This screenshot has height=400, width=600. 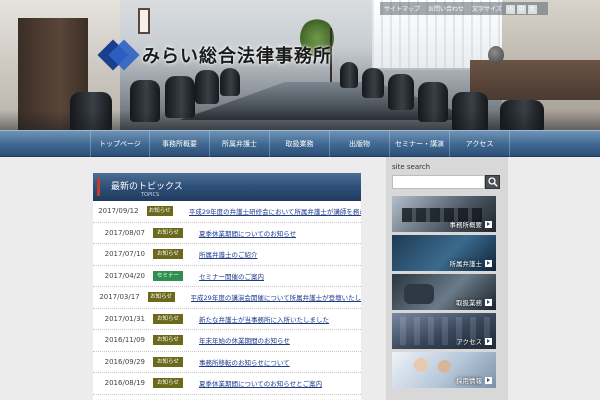 I want to click on search-button, so click(x=492, y=182).